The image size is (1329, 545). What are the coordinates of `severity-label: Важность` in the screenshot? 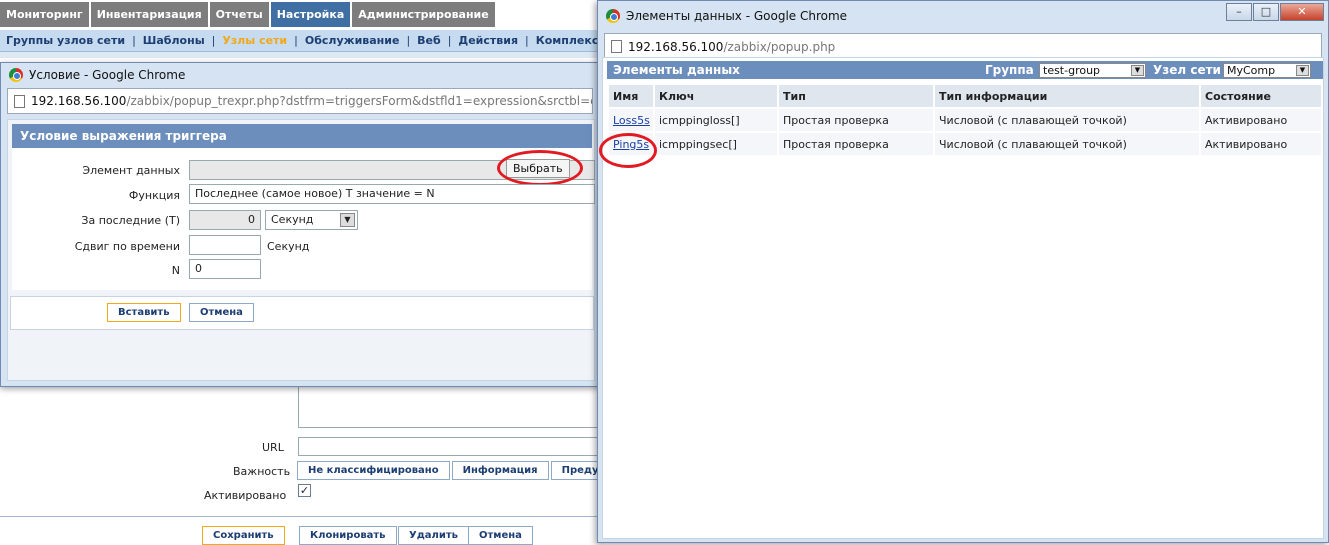 It's located at (262, 471).